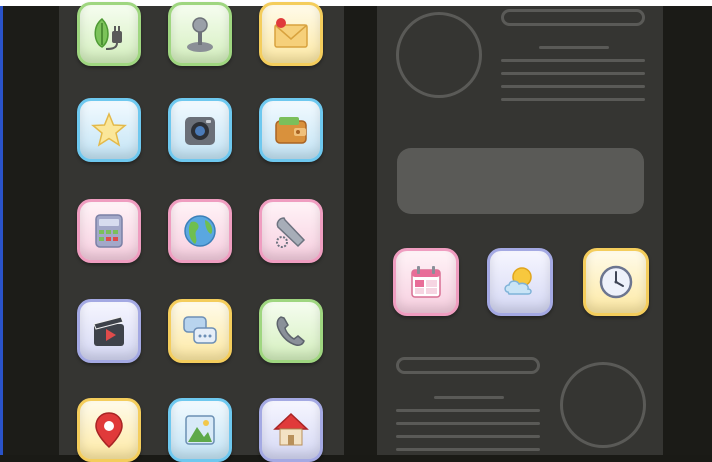 The height and width of the screenshot is (462, 712). I want to click on wallet-icon, so click(291, 130).